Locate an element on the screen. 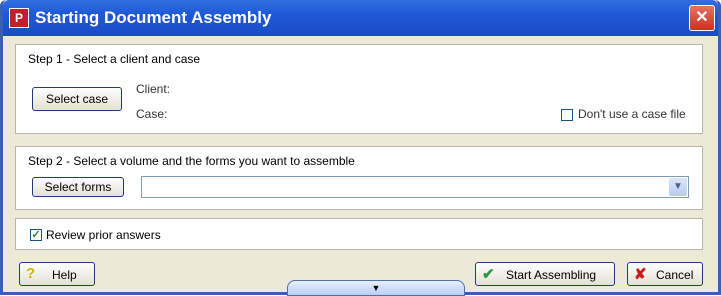 This screenshot has width=721, height=296. expand-panel-button: ▼ is located at coordinates (376, 288).